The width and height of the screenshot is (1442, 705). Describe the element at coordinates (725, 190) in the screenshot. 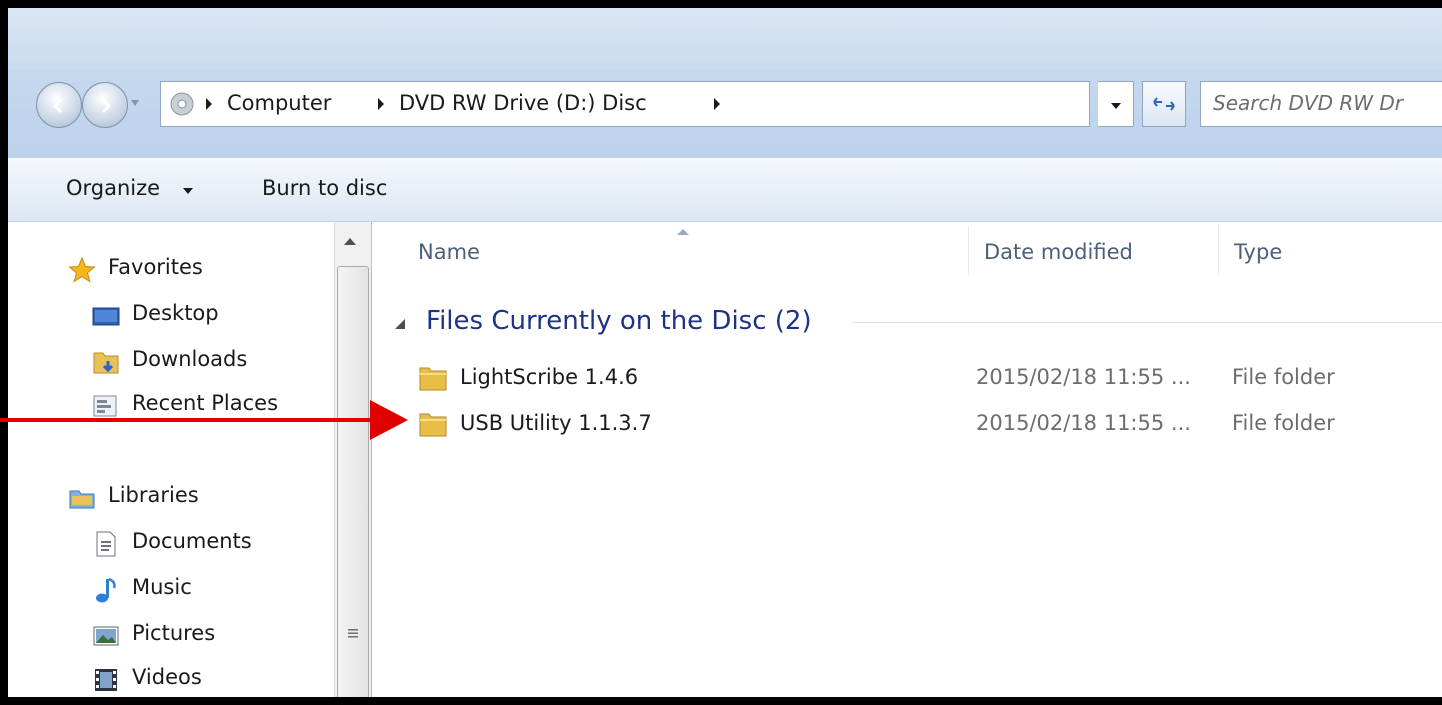

I see `command-bar: Organize Burn to disc` at that location.